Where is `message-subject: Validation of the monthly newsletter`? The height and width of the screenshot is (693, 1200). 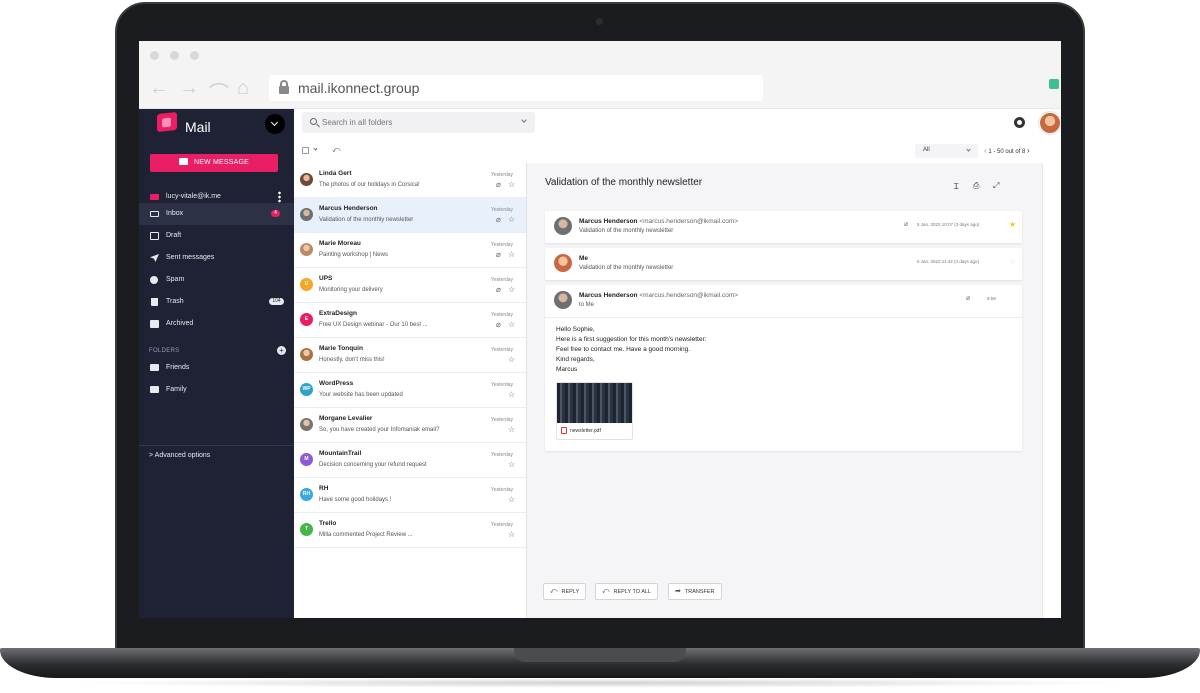 message-subject: Validation of the monthly newsletter is located at coordinates (366, 220).